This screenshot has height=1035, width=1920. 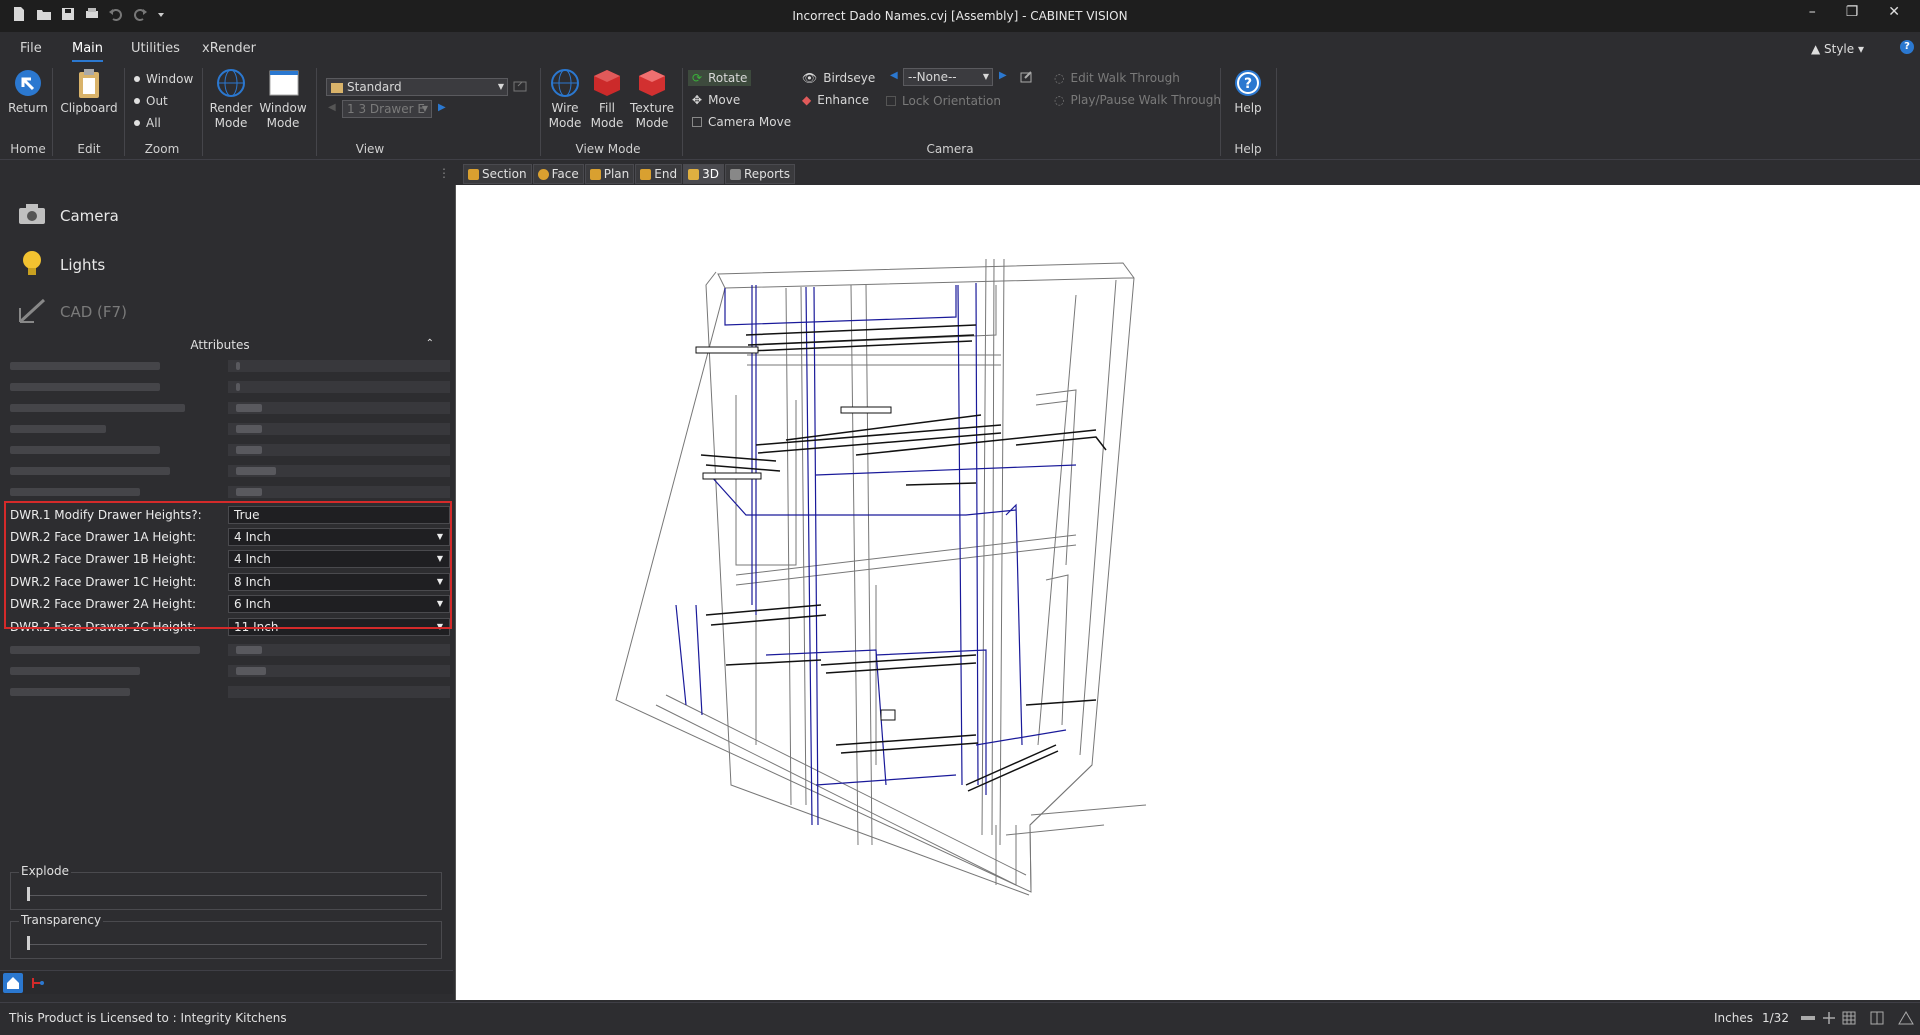 I want to click on tab-plan: Plan, so click(x=609, y=174).